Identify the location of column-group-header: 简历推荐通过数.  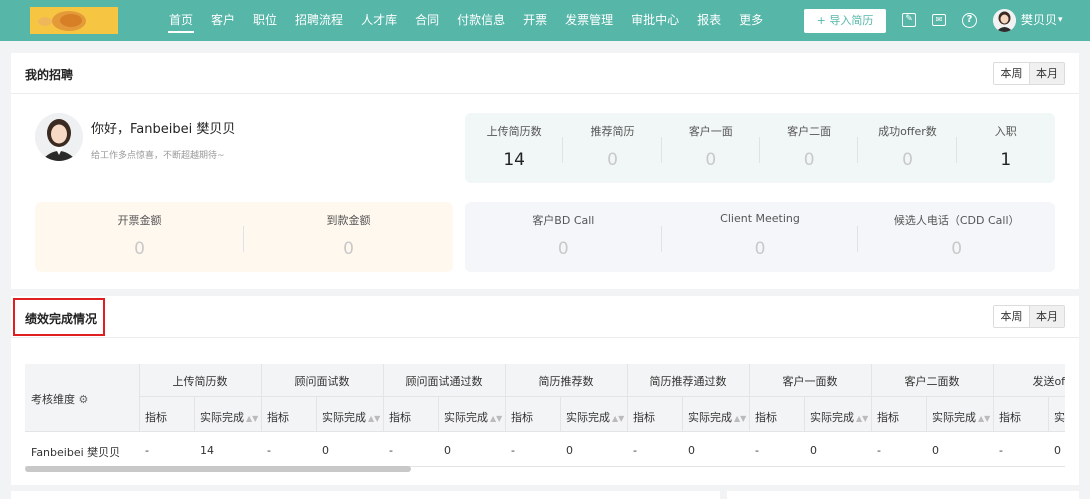
(688, 381).